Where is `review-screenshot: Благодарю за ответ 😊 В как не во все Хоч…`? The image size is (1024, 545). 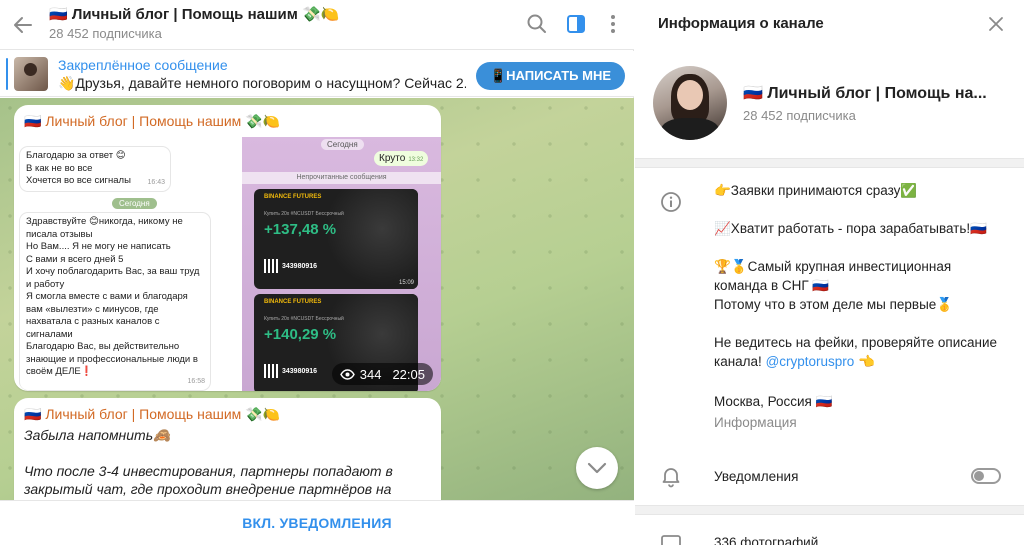
review-screenshot: Благодарю за ответ 😊 В как не во все Хоч… is located at coordinates (130, 264).